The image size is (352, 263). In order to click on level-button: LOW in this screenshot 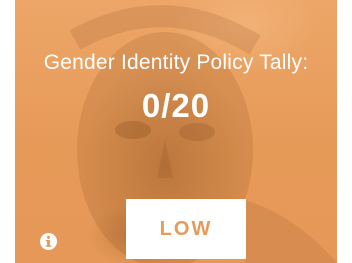, I will do `click(186, 229)`.